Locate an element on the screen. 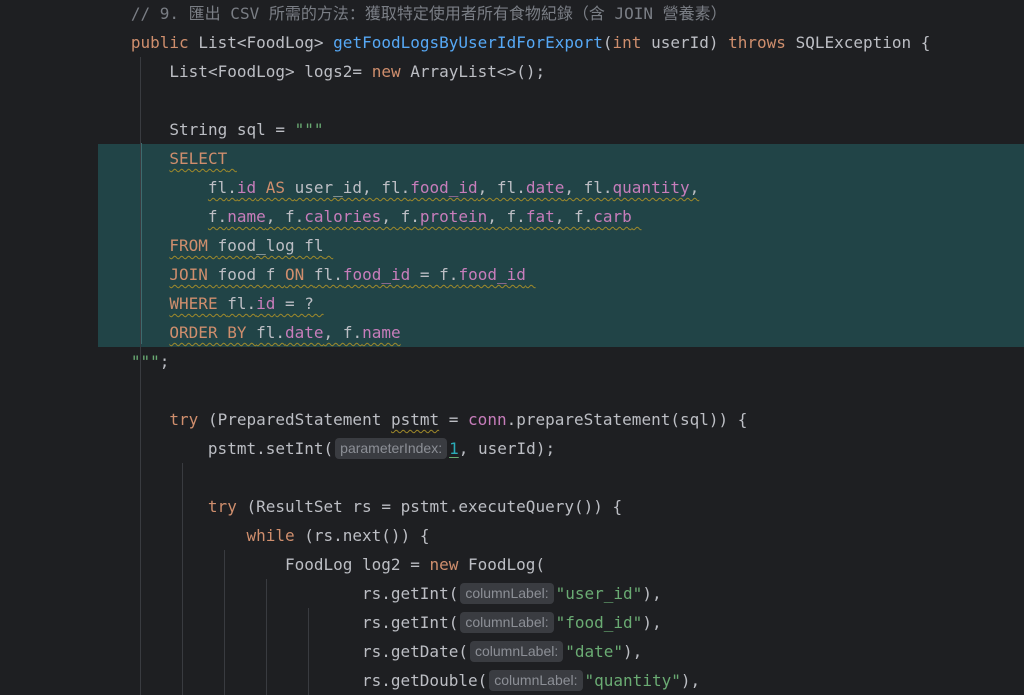 The height and width of the screenshot is (695, 1024). code-token: int is located at coordinates (632, 42).